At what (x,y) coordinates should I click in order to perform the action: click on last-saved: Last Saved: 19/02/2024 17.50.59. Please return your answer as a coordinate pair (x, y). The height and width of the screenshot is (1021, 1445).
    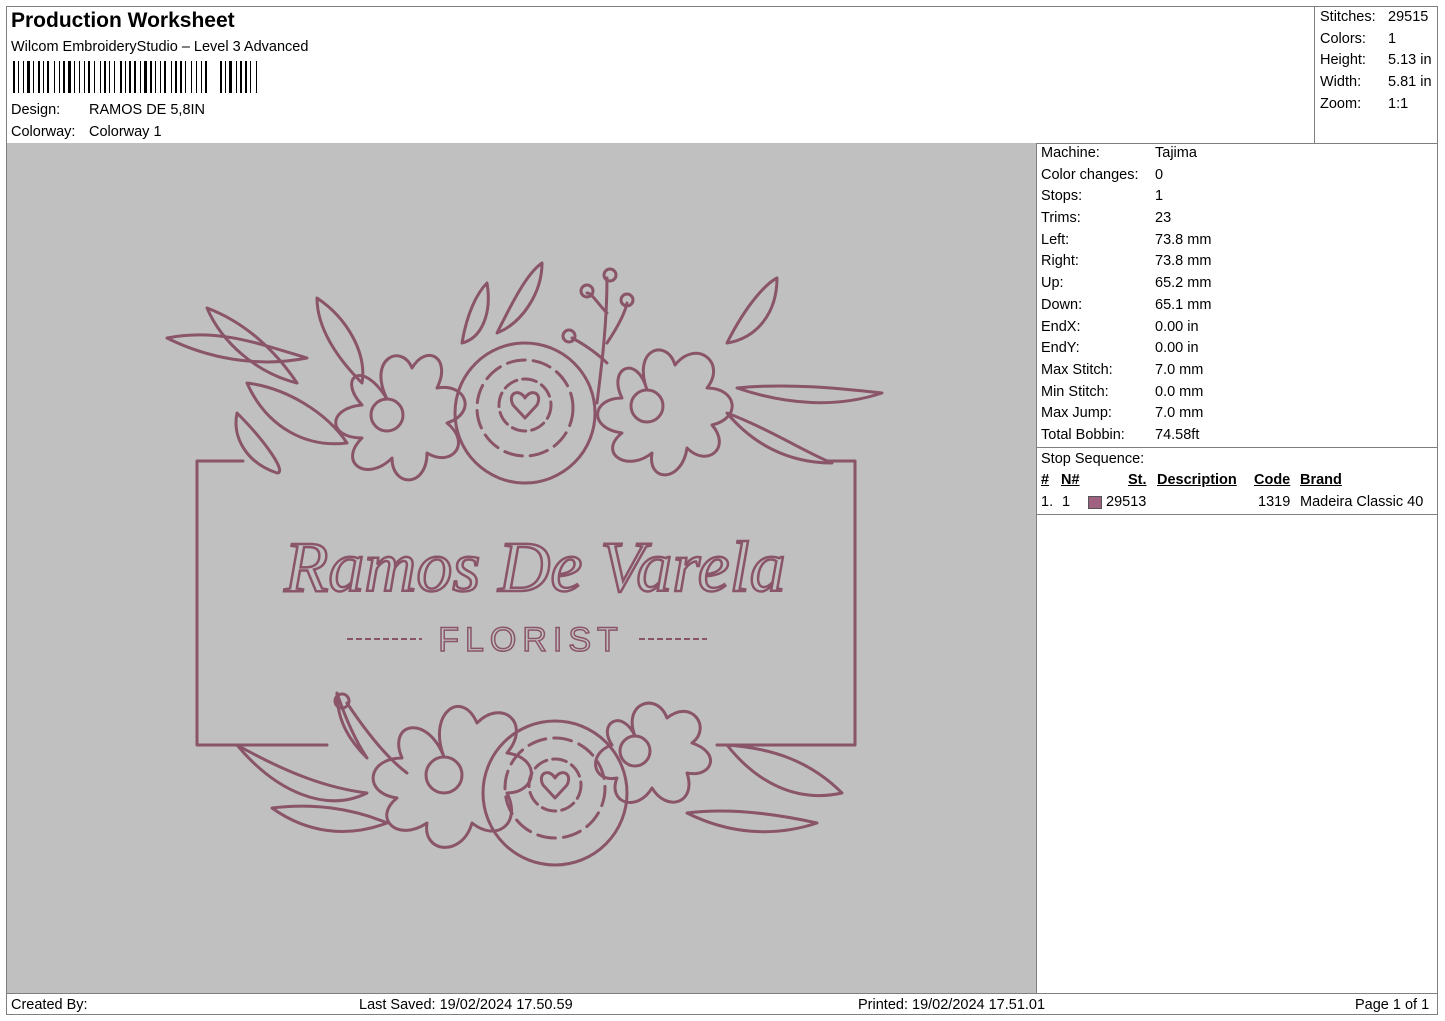
    Looking at the image, I should click on (466, 1005).